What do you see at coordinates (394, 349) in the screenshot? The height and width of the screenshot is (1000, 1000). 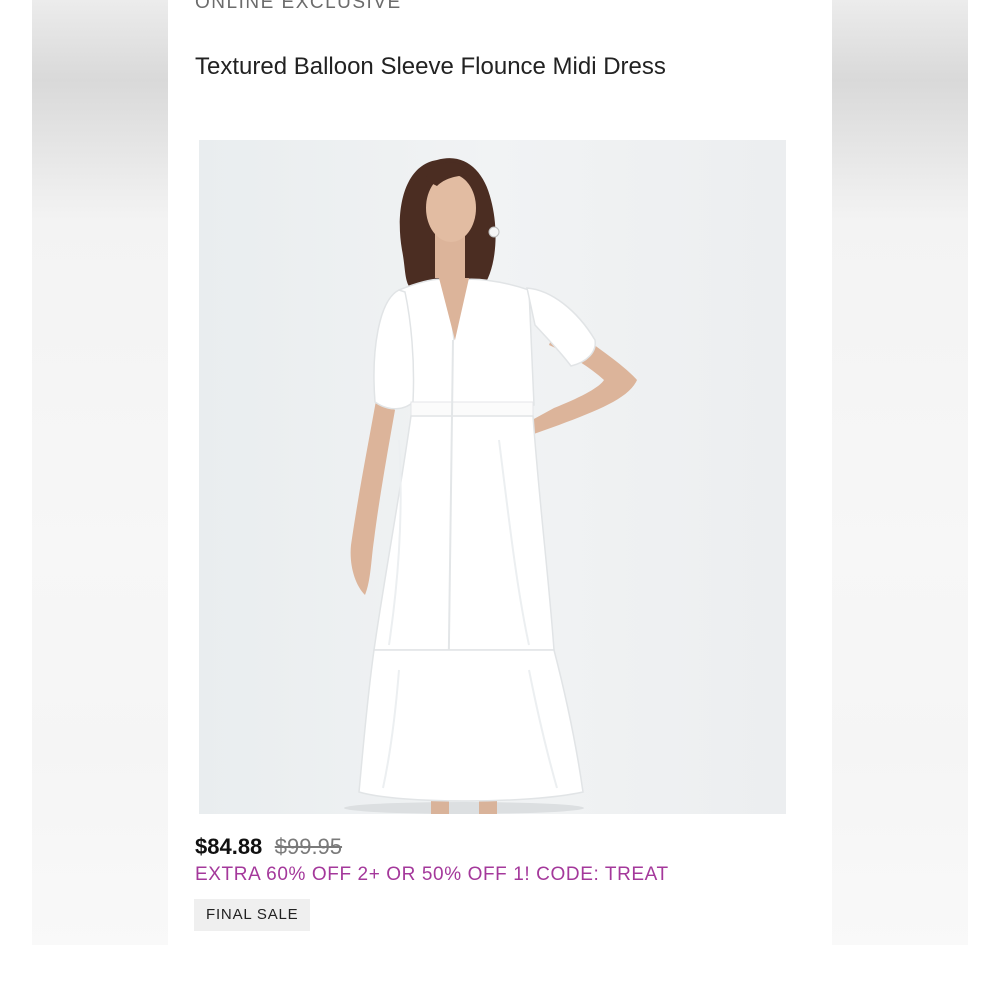 I see `left-sleeve` at bounding box center [394, 349].